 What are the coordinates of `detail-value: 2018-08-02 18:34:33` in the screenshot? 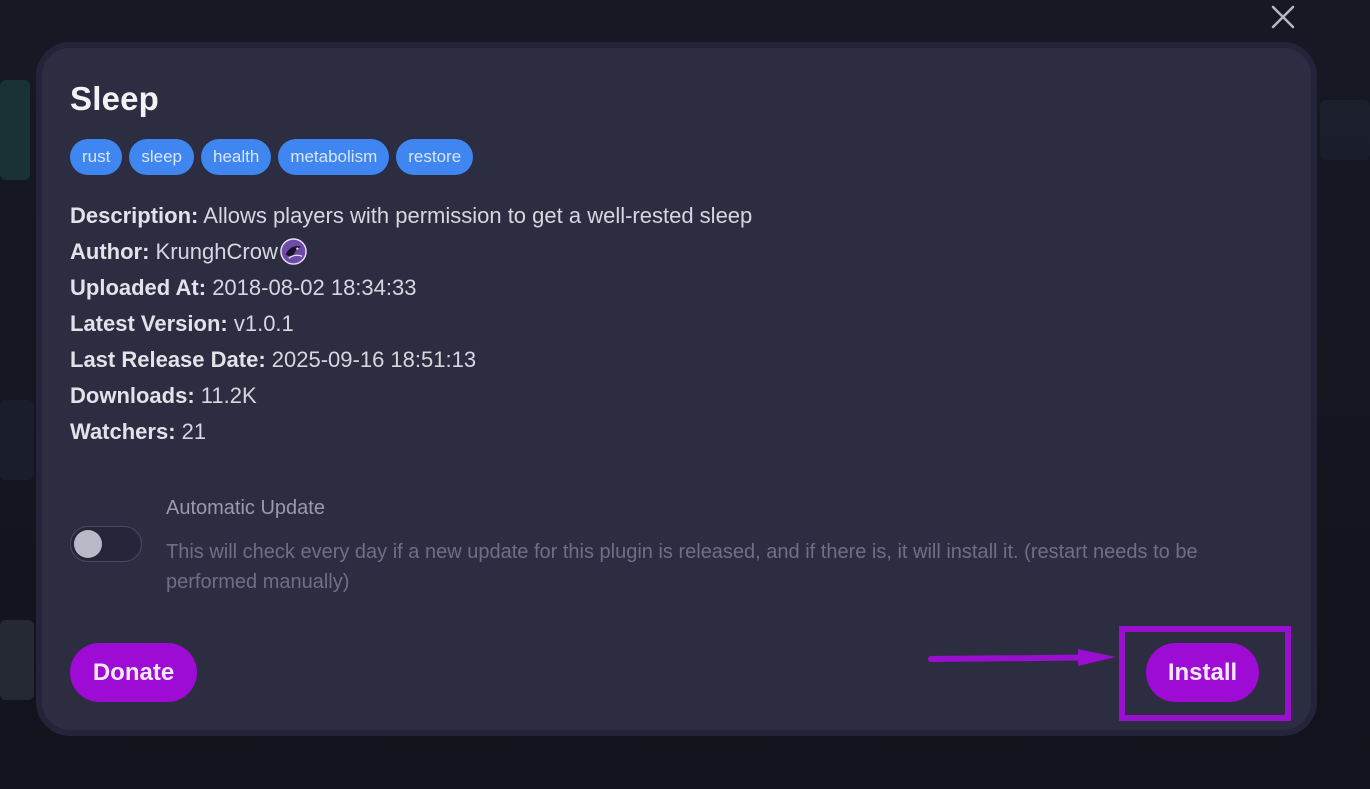 It's located at (314, 287).